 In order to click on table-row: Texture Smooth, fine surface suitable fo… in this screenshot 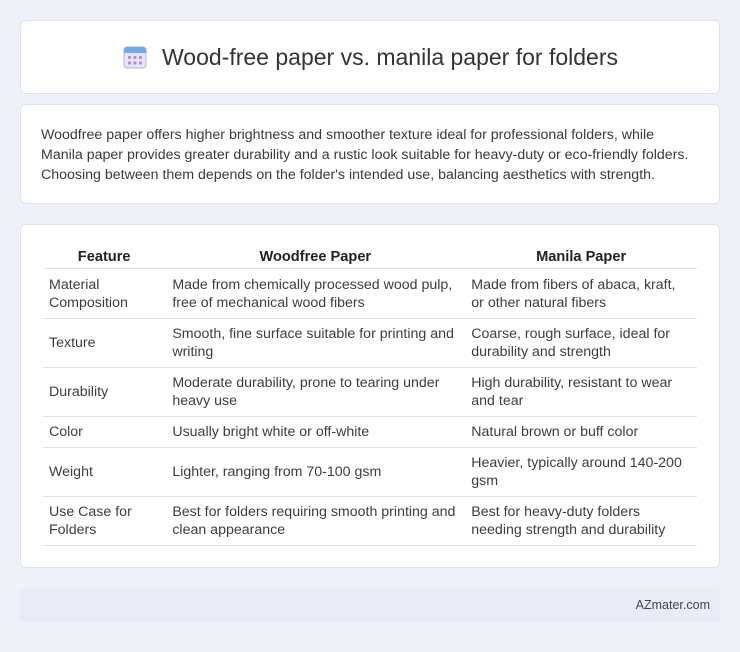, I will do `click(370, 343)`.